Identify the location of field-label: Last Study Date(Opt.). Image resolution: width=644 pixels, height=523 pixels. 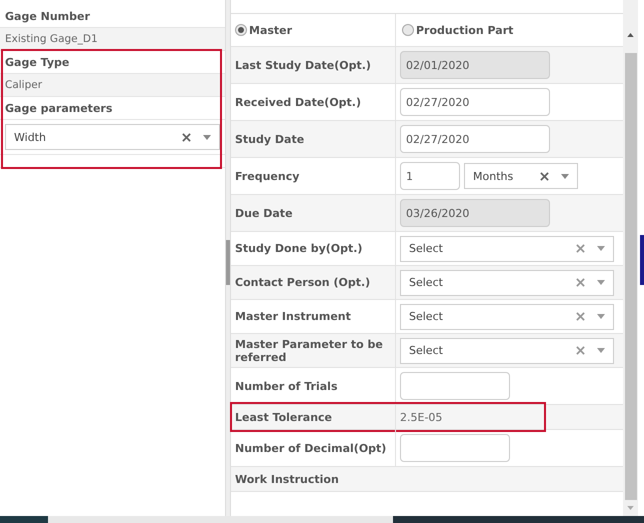
(313, 65).